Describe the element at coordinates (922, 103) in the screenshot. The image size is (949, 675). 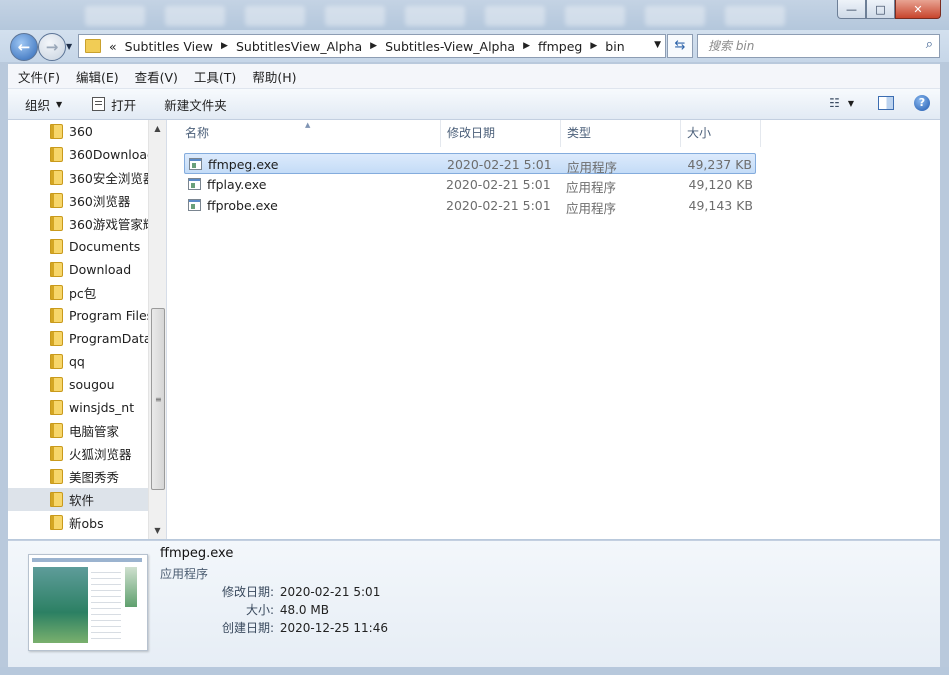
I see `help-icon: ?` at that location.